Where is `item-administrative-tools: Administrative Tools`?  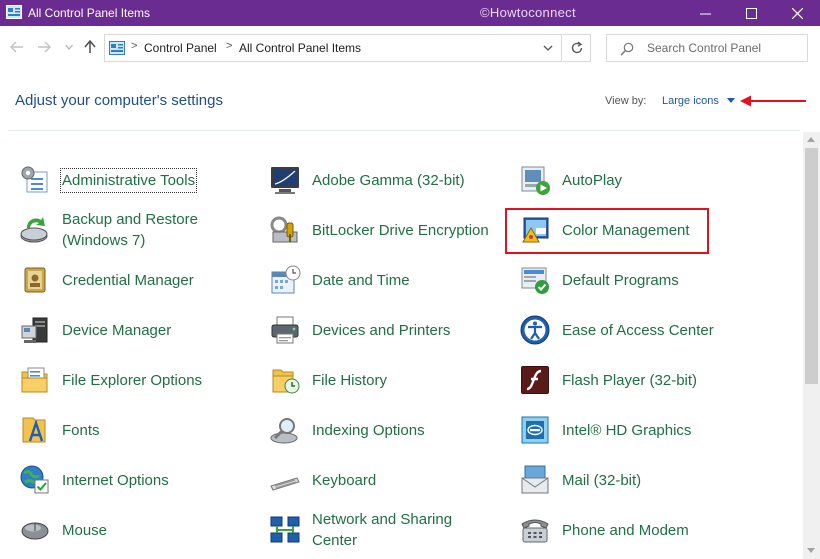 item-administrative-tools: Administrative Tools is located at coordinates (107, 180).